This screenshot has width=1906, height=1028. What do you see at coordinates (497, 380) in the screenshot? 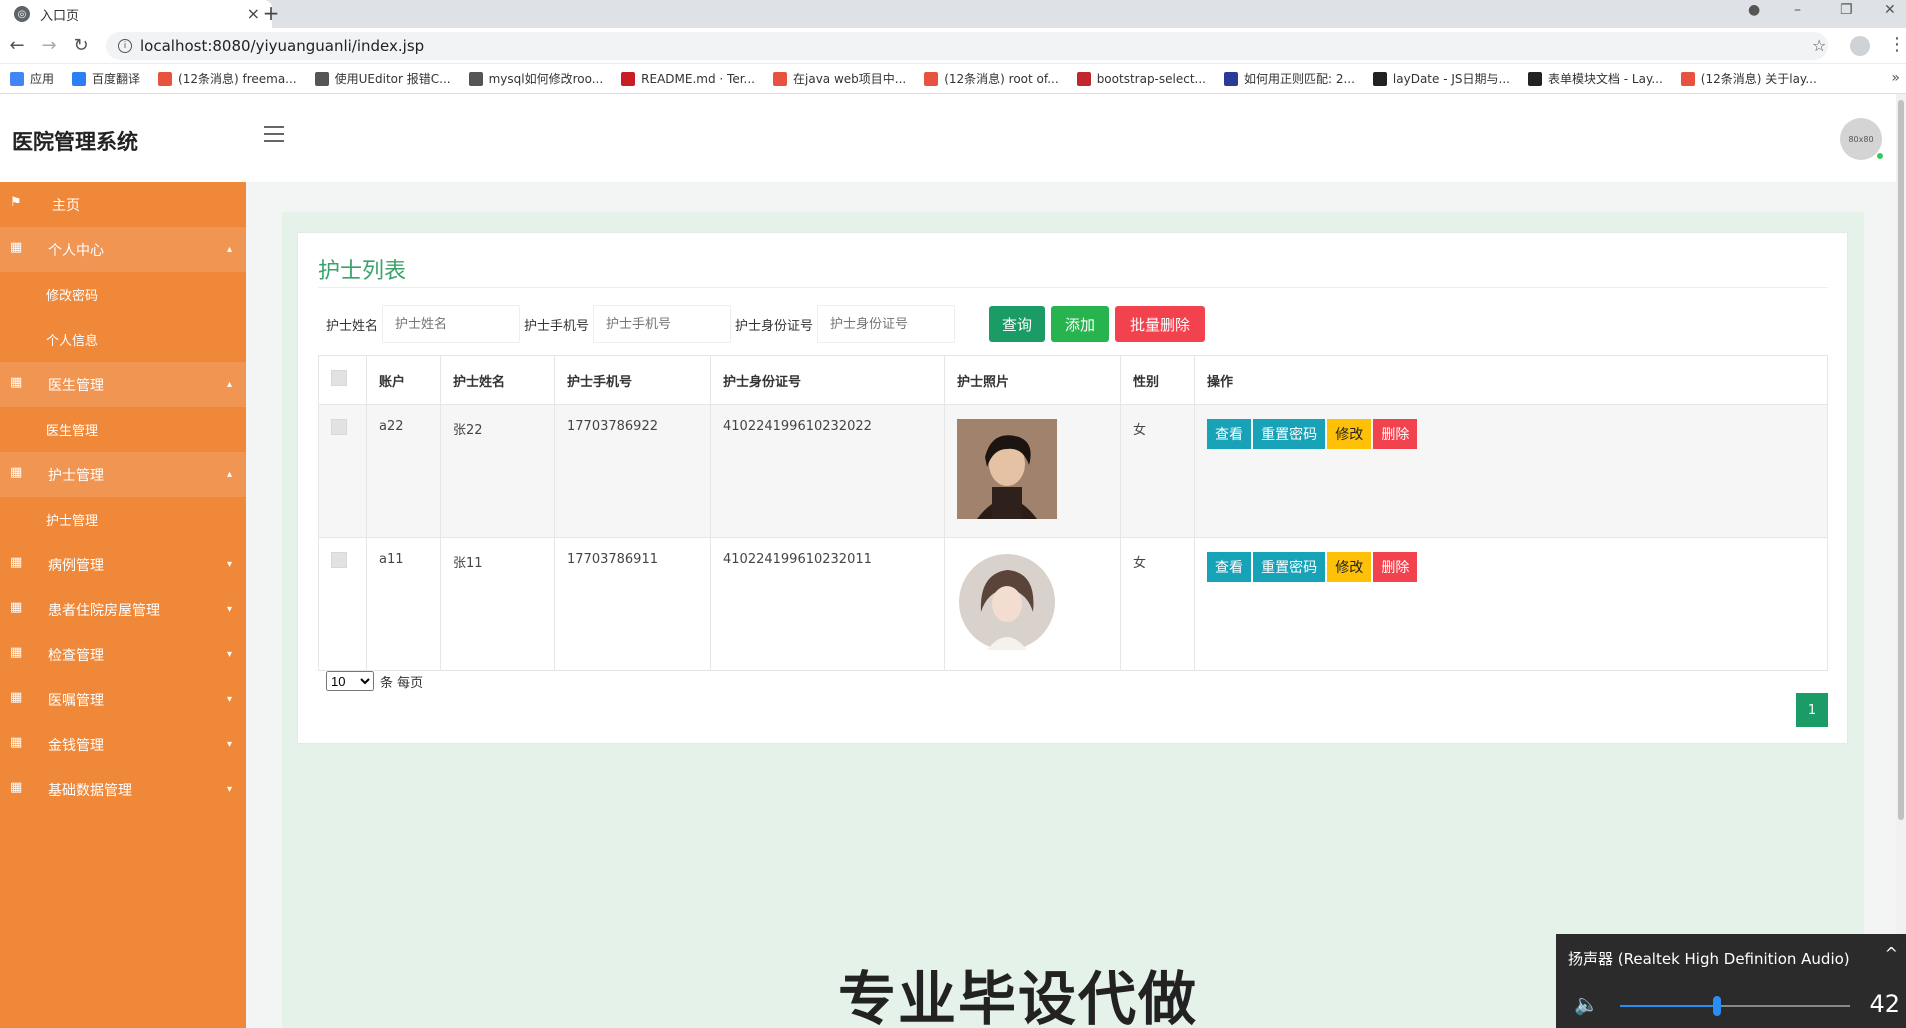
I see `col-name: 护士姓名` at bounding box center [497, 380].